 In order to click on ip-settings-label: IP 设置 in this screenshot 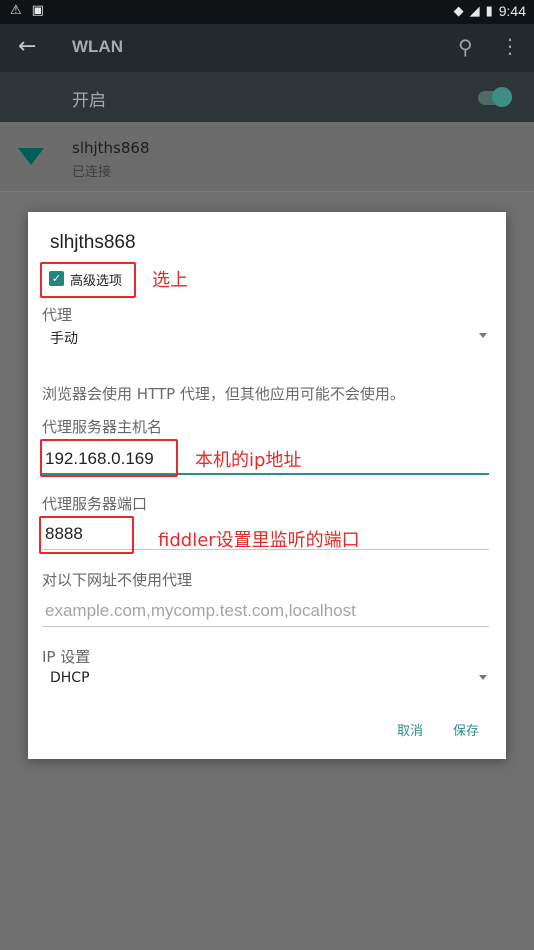, I will do `click(66, 657)`.